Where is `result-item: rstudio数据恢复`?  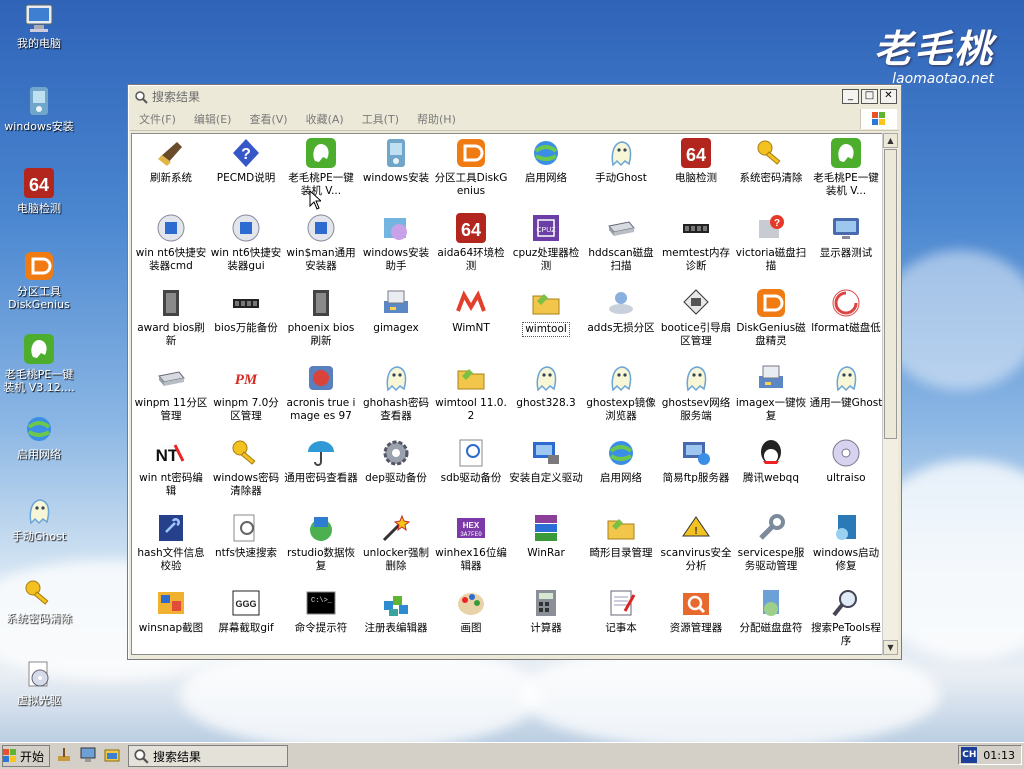 result-item: rstudio数据恢复 is located at coordinates (321, 542).